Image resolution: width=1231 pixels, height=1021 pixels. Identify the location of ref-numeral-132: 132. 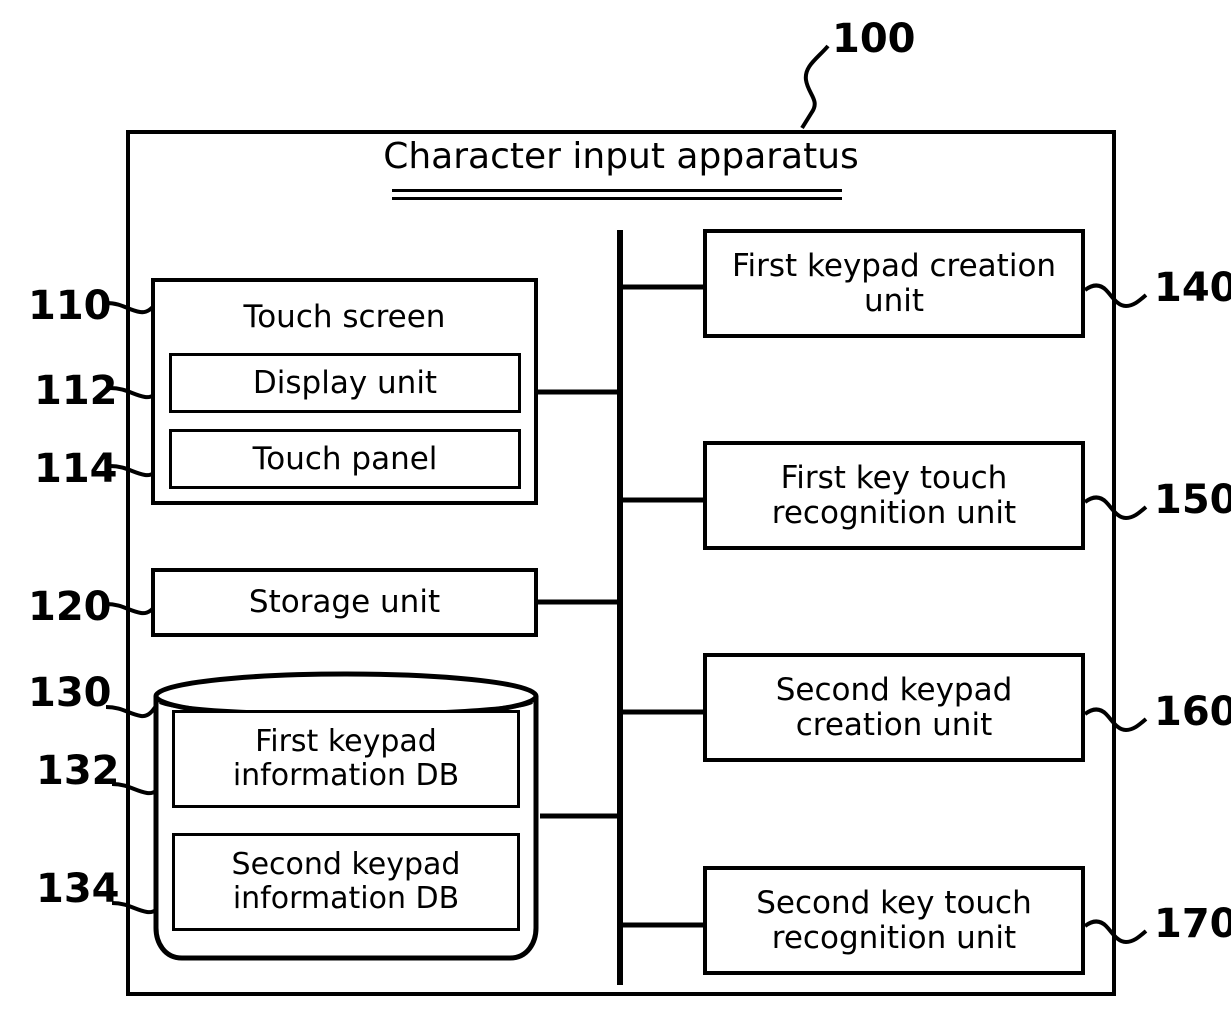
(78, 771).